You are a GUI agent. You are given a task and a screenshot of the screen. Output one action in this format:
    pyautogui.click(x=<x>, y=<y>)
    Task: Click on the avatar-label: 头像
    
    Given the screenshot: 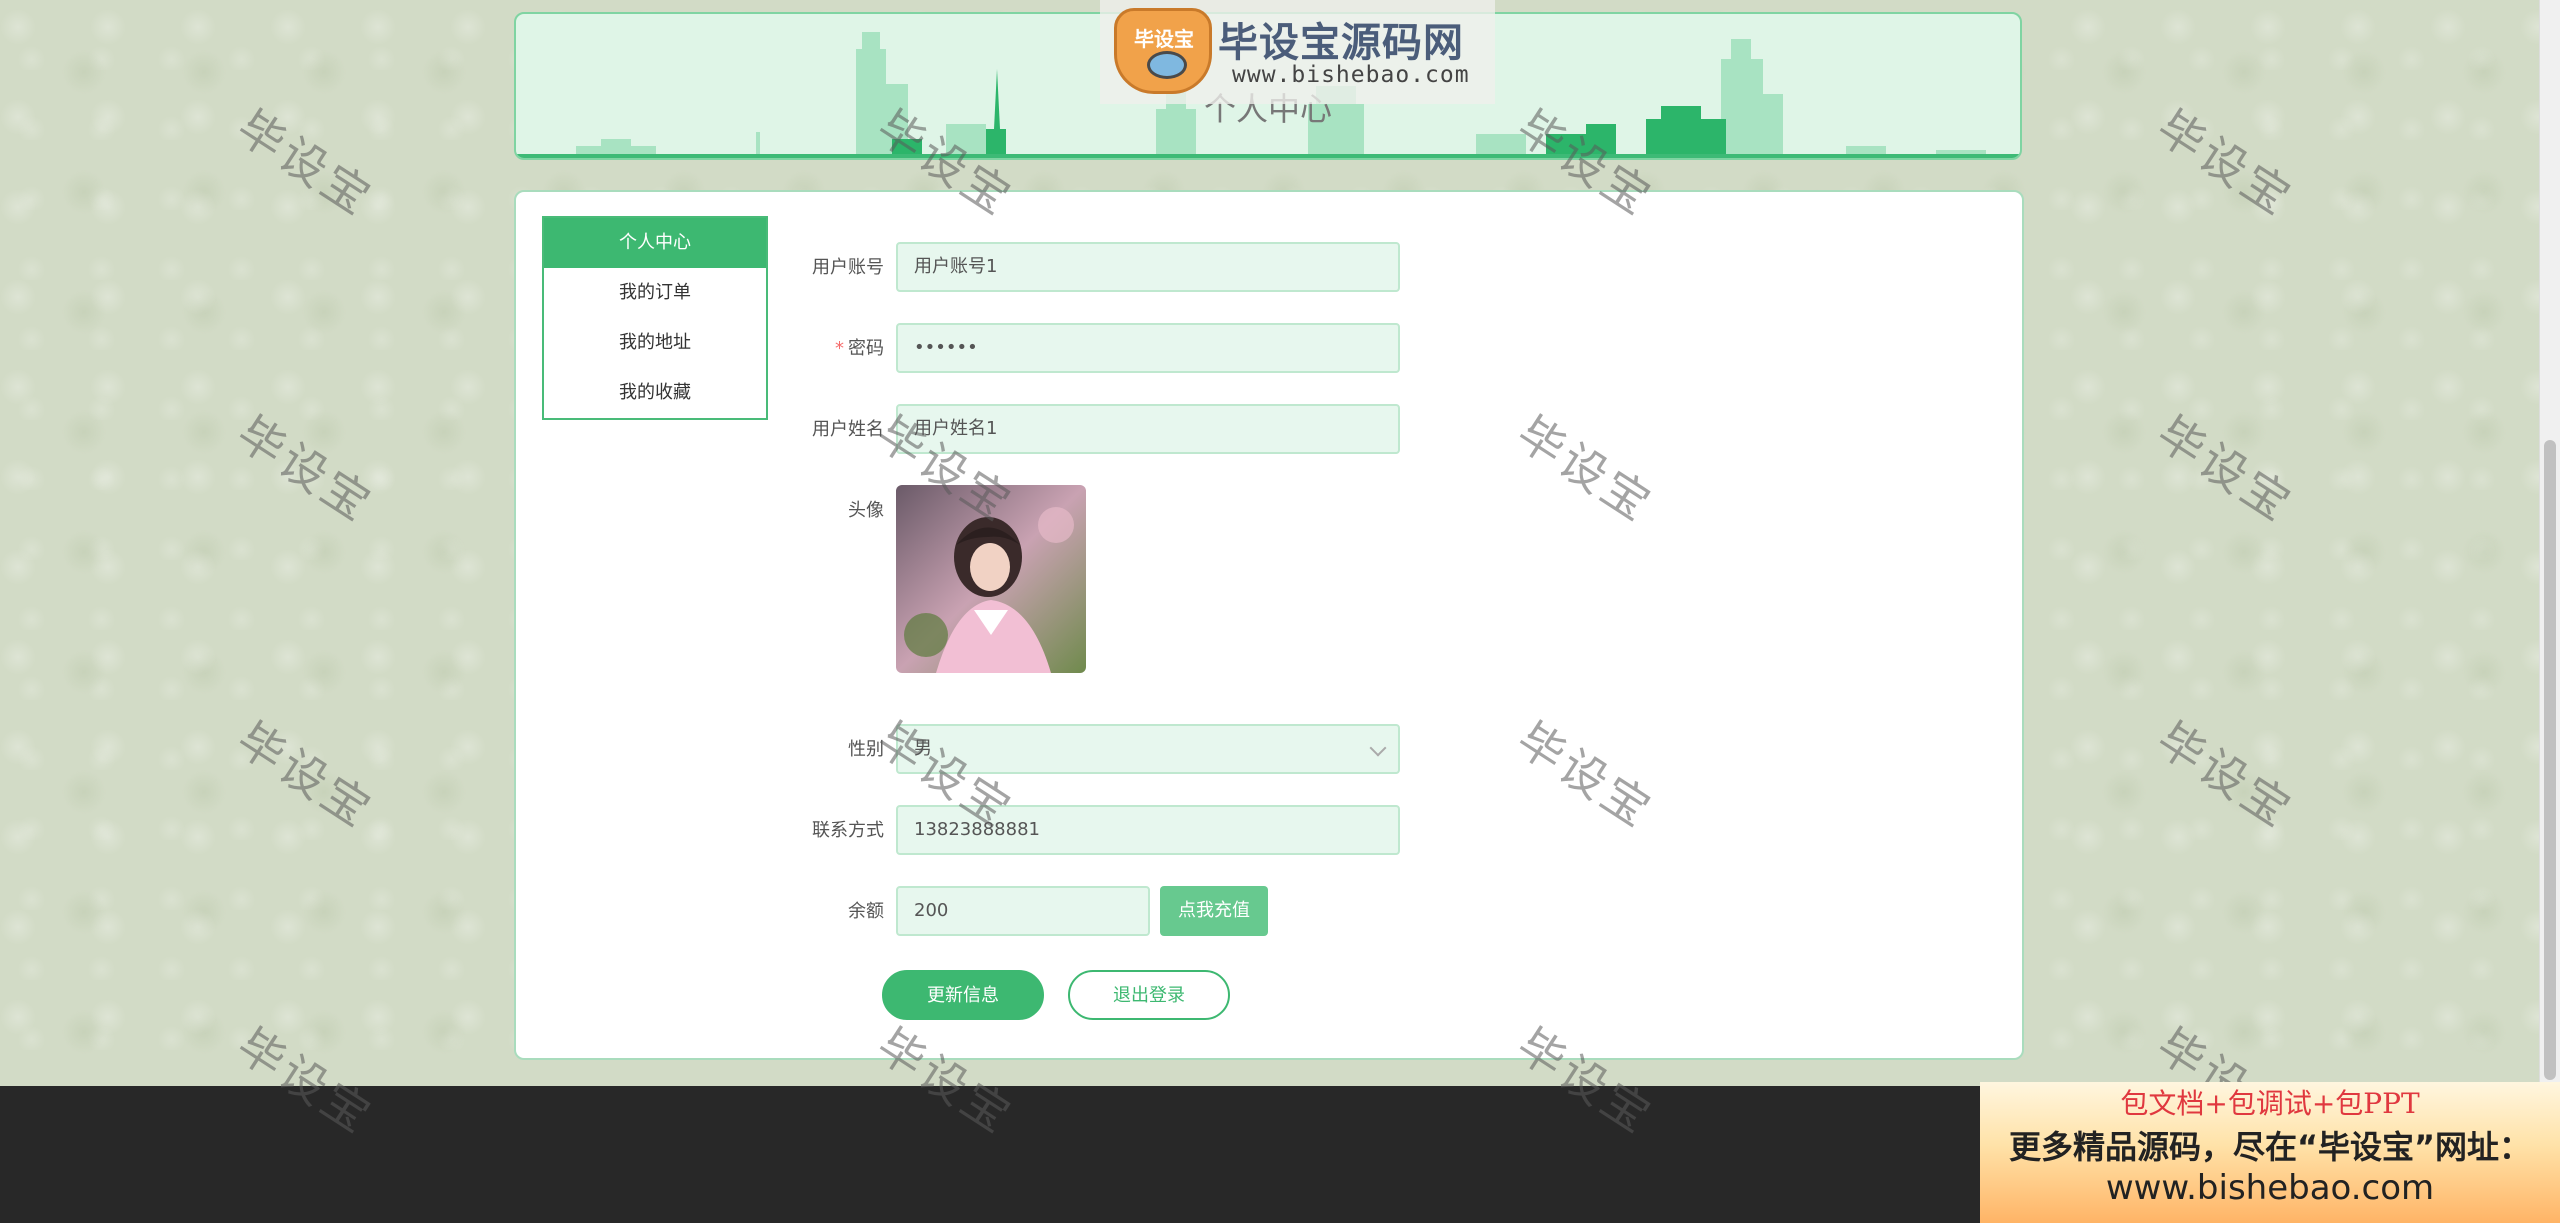 What is the action you would take?
    pyautogui.click(x=866, y=510)
    